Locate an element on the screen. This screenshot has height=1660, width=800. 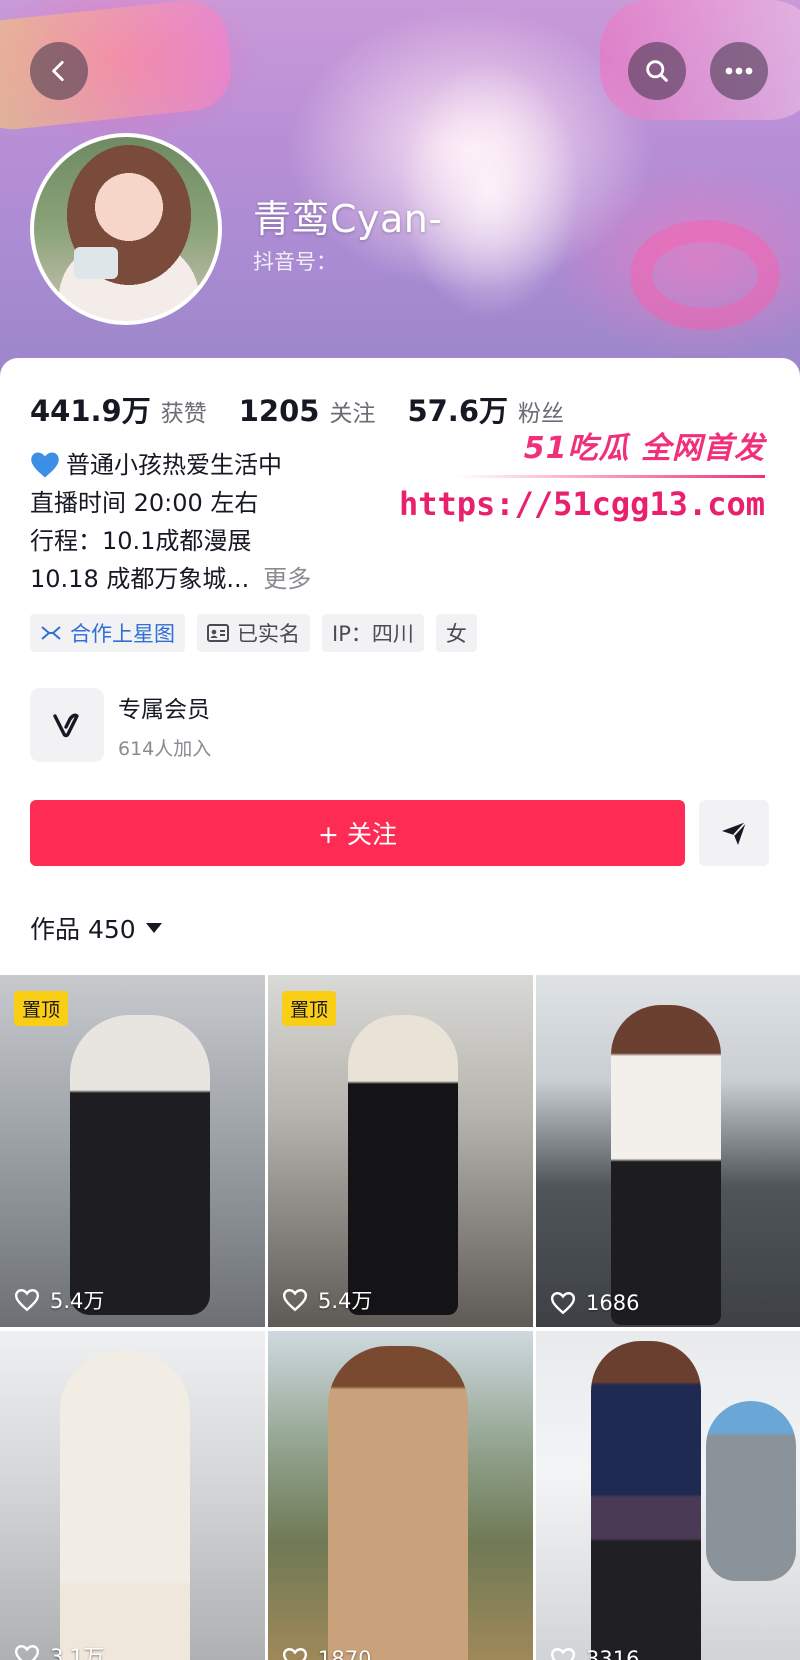
works-label: 作品 450 is located at coordinates (83, 929).